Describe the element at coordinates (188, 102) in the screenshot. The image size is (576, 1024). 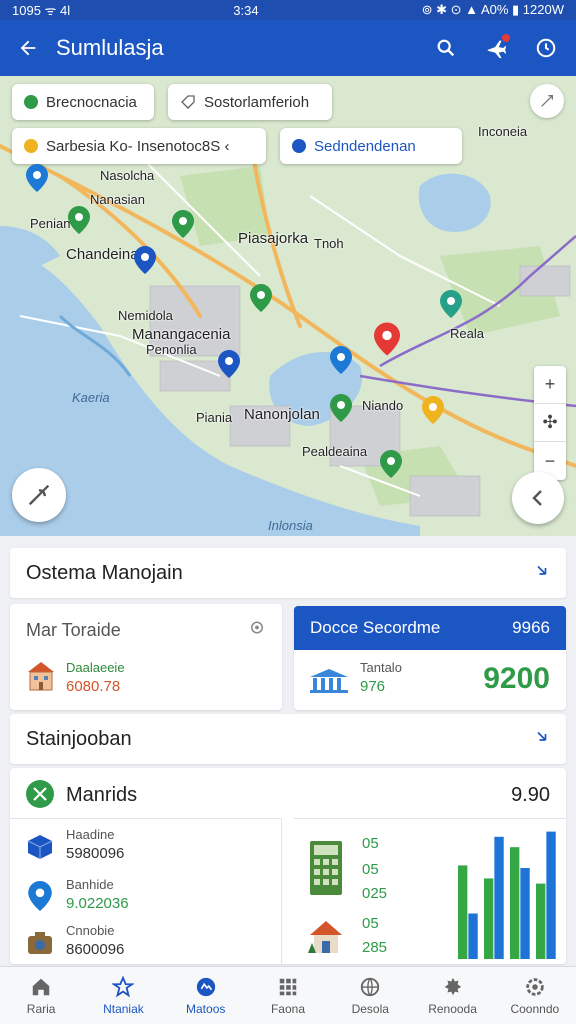
I see `tag-icon` at that location.